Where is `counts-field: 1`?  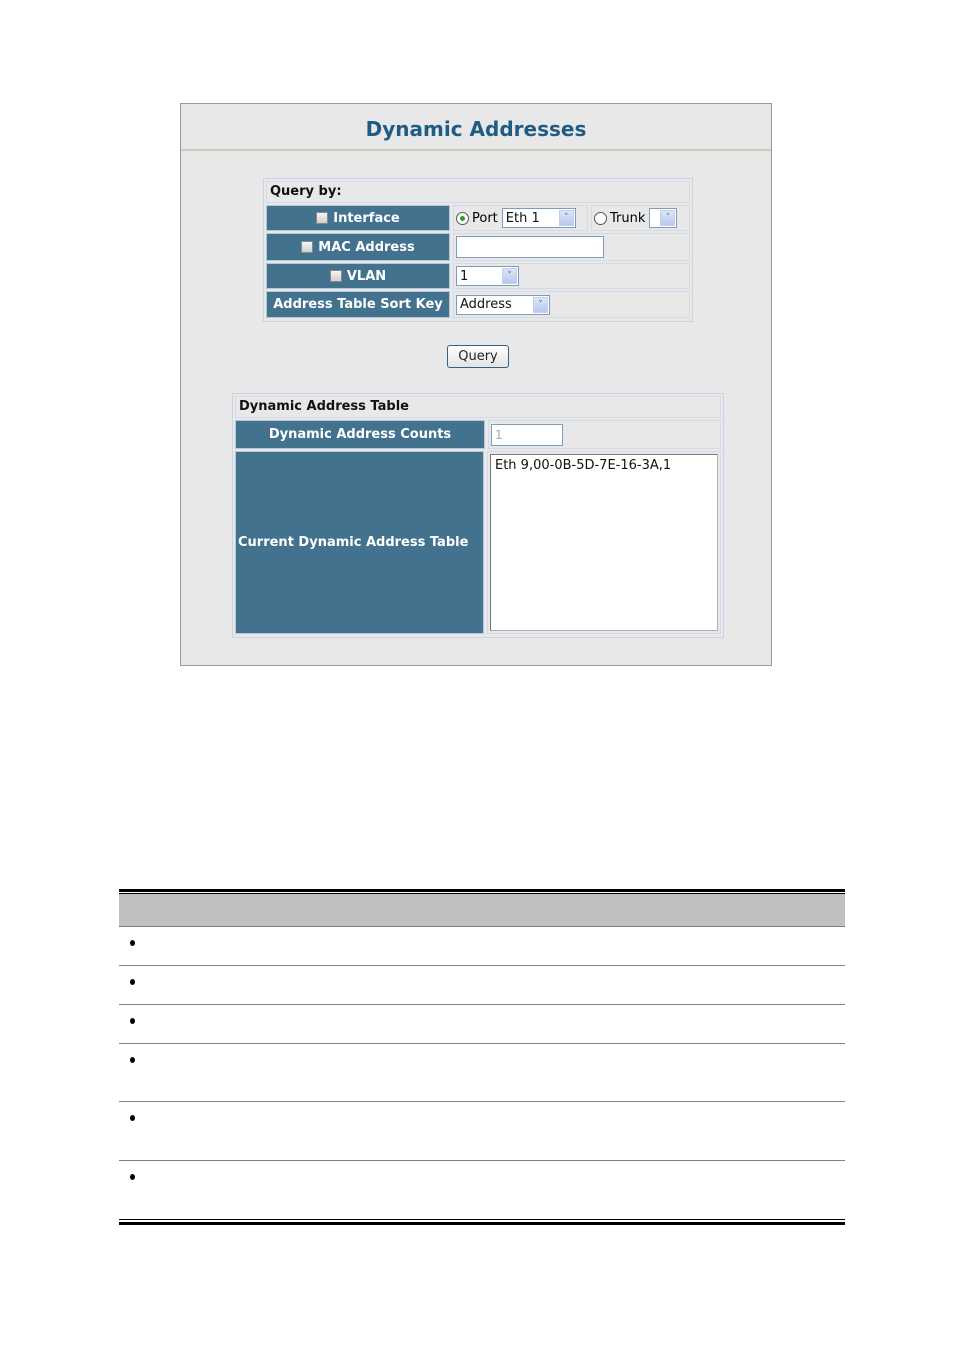 counts-field: 1 is located at coordinates (527, 434).